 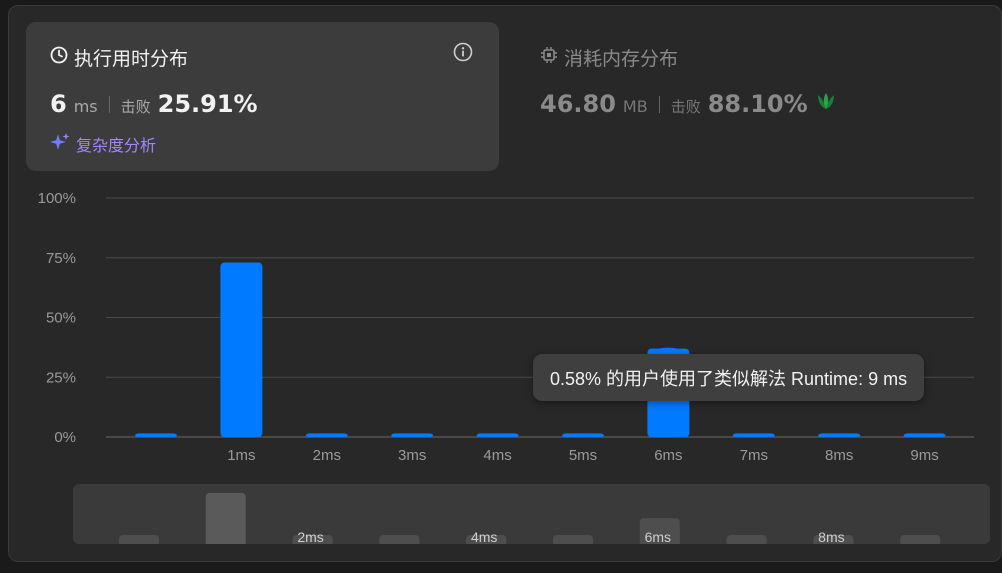 What do you see at coordinates (154, 104) in the screenshot?
I see `runtime-metric: 6 ms 击败 25.91%` at bounding box center [154, 104].